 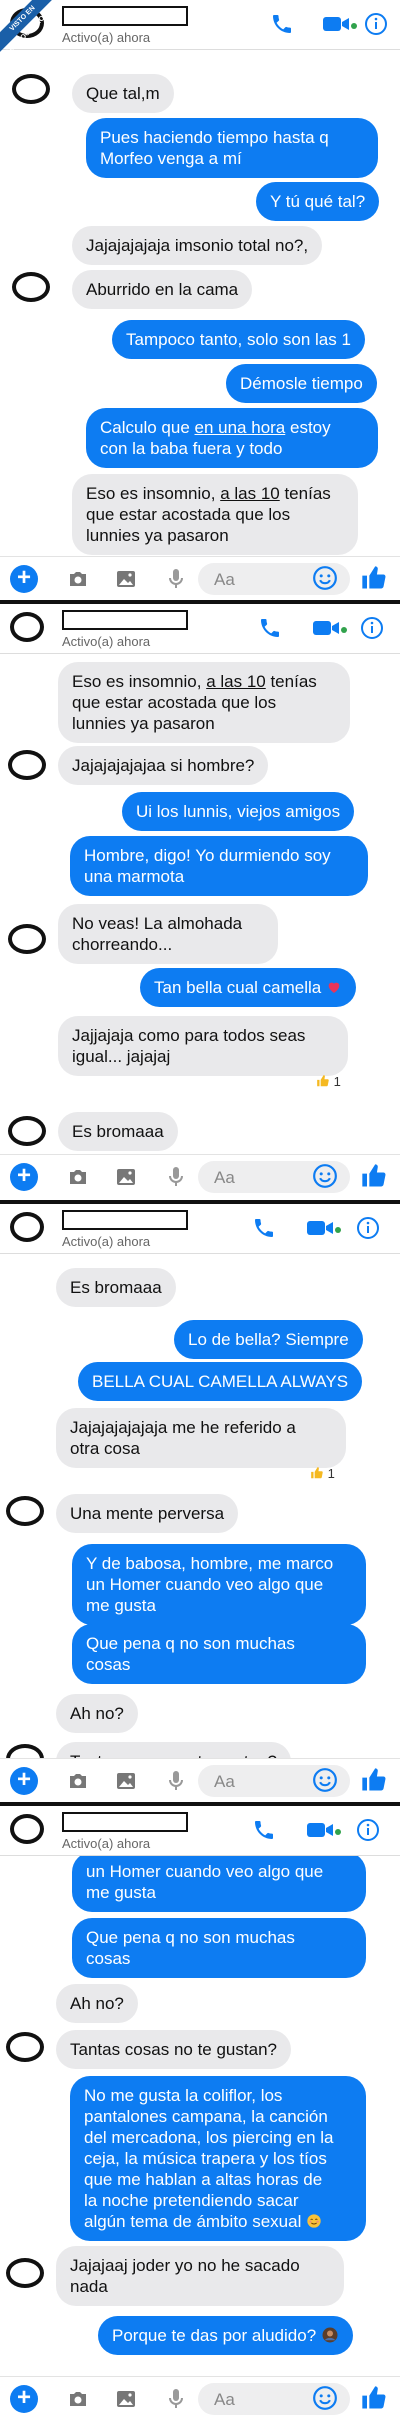 I want to click on watermark-text: VISTO EN CUANTOCABRON.COM, so click(x=30, y=29).